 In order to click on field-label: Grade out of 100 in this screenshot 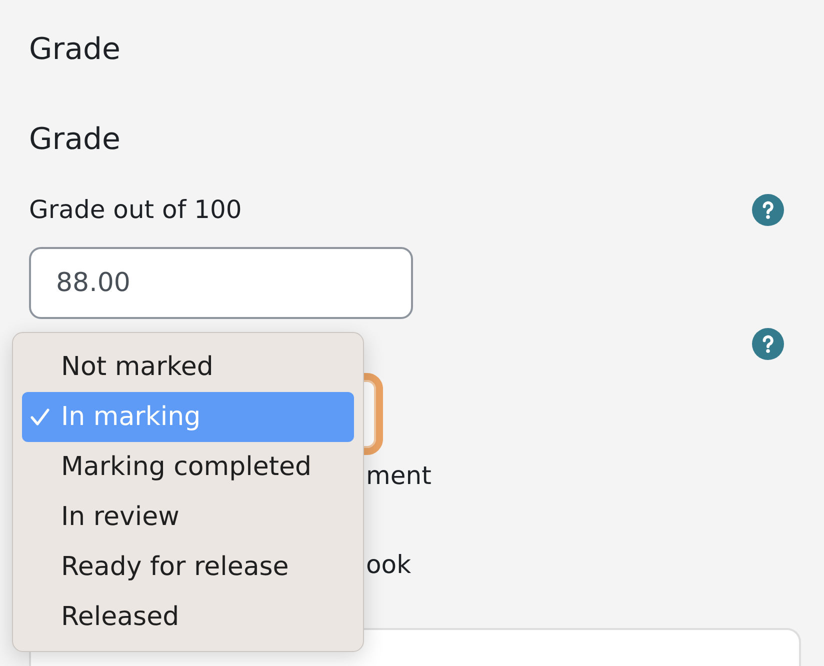, I will do `click(135, 210)`.